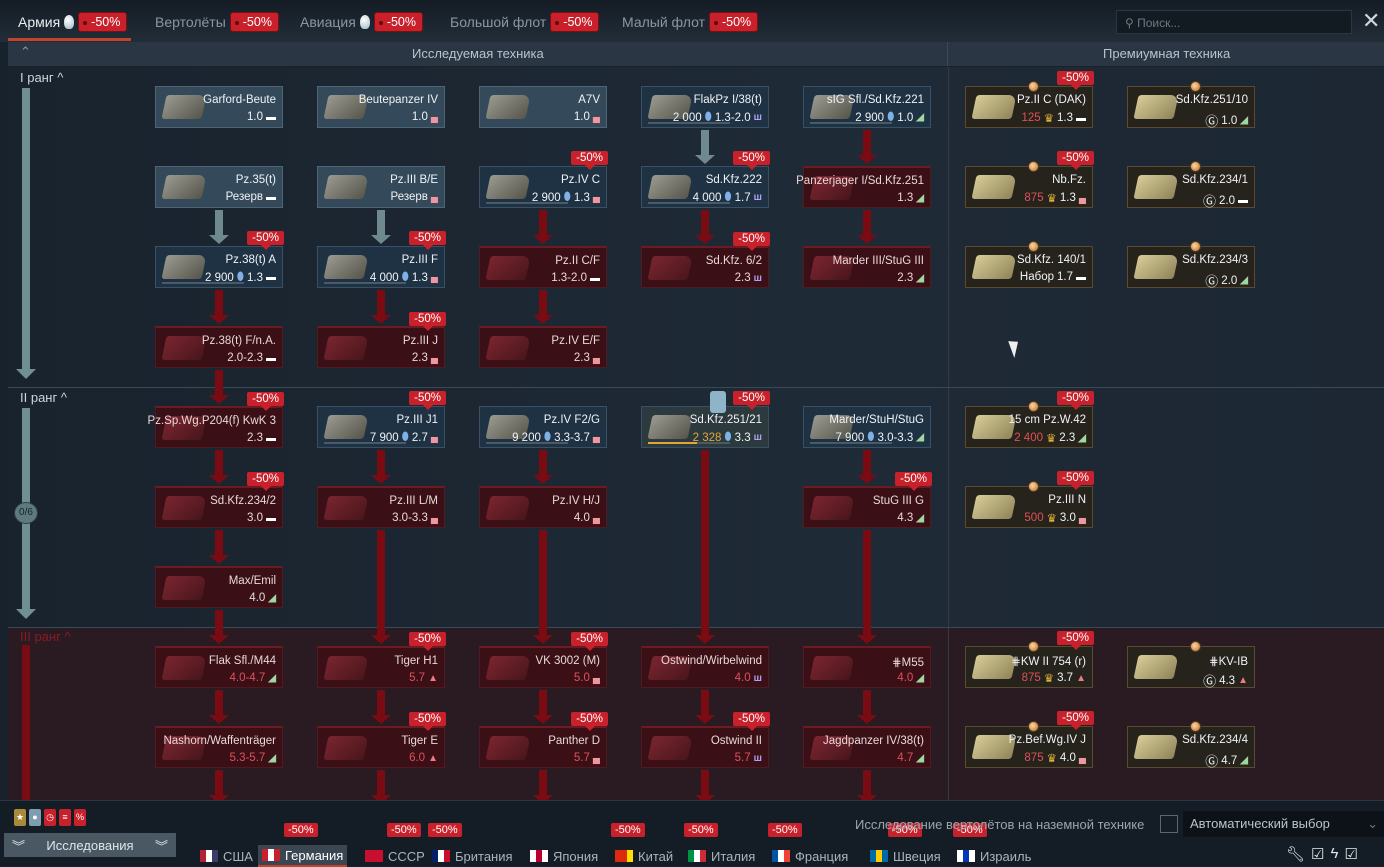 The image size is (1384, 867). I want to click on tab-0: Армия -50%, so click(69, 25).